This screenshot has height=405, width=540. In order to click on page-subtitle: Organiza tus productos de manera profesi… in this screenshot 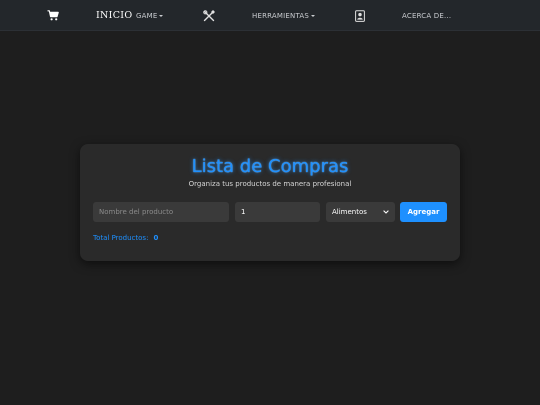, I will do `click(270, 184)`.